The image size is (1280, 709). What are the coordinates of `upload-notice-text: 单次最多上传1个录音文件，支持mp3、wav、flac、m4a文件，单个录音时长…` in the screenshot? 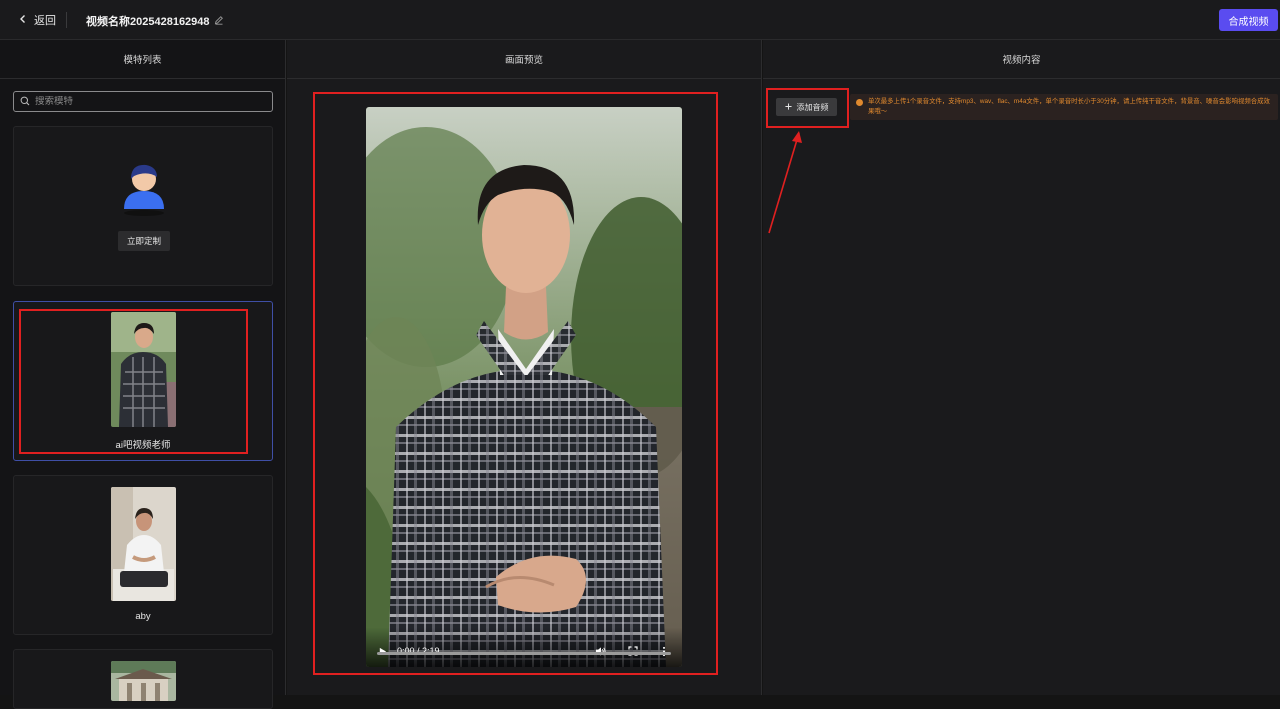 It's located at (1069, 106).